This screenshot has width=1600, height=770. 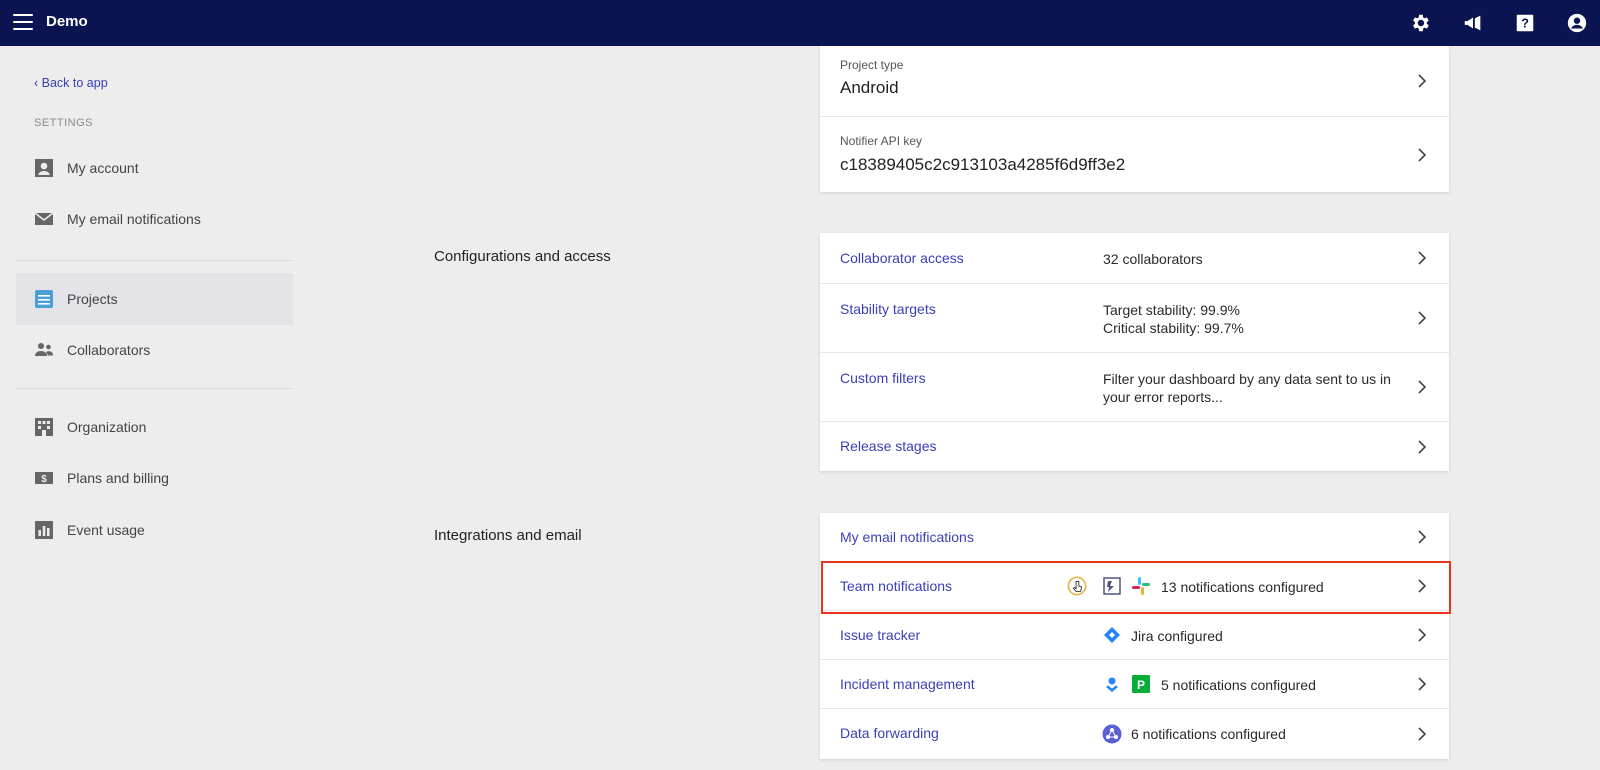 I want to click on sidebar-item-organization: Organization, so click(x=154, y=427).